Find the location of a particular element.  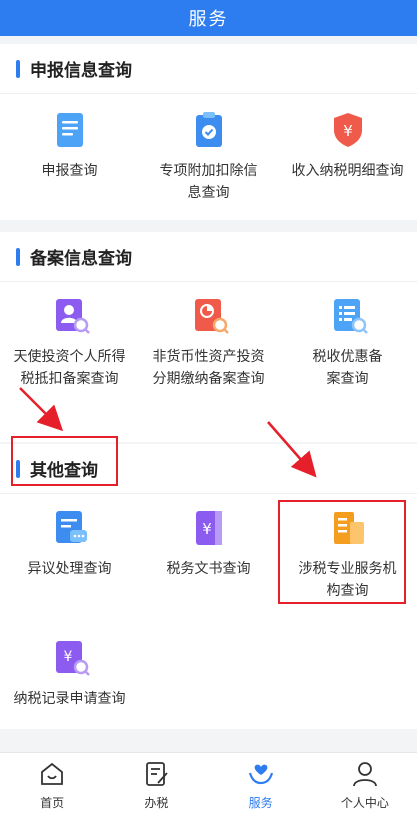

service-item-declaration-query: 申报查询 is located at coordinates (69, 147).